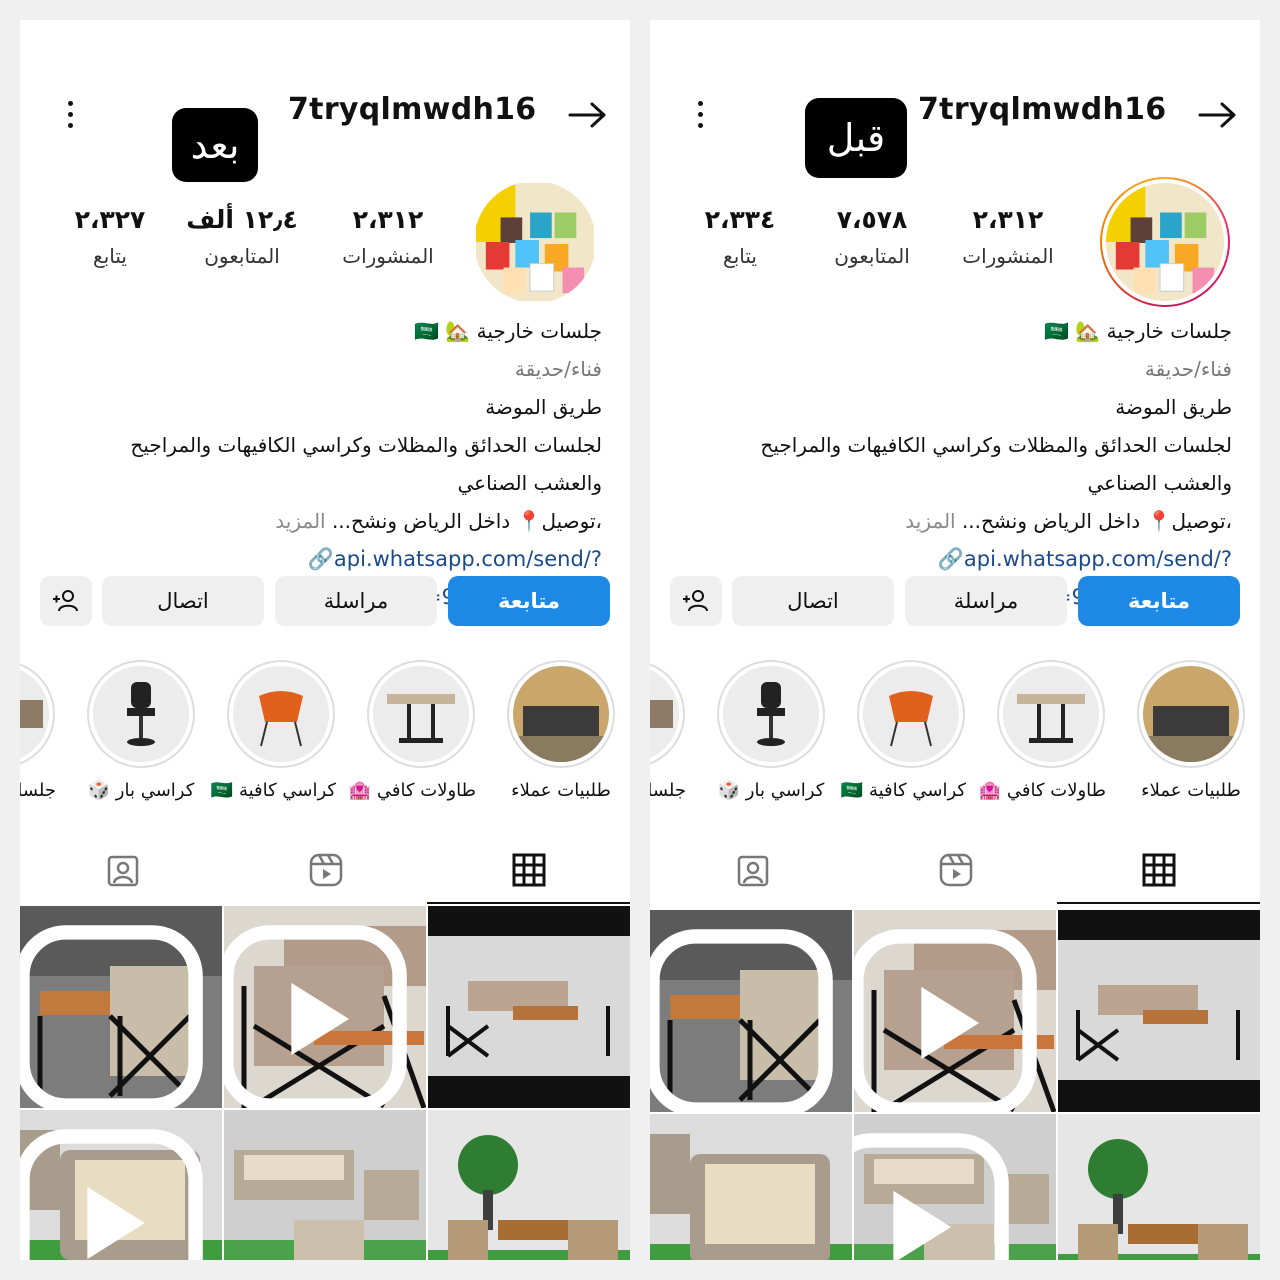 This screenshot has height=1280, width=1280. I want to click on following-label: يتابع, so click(110, 256).